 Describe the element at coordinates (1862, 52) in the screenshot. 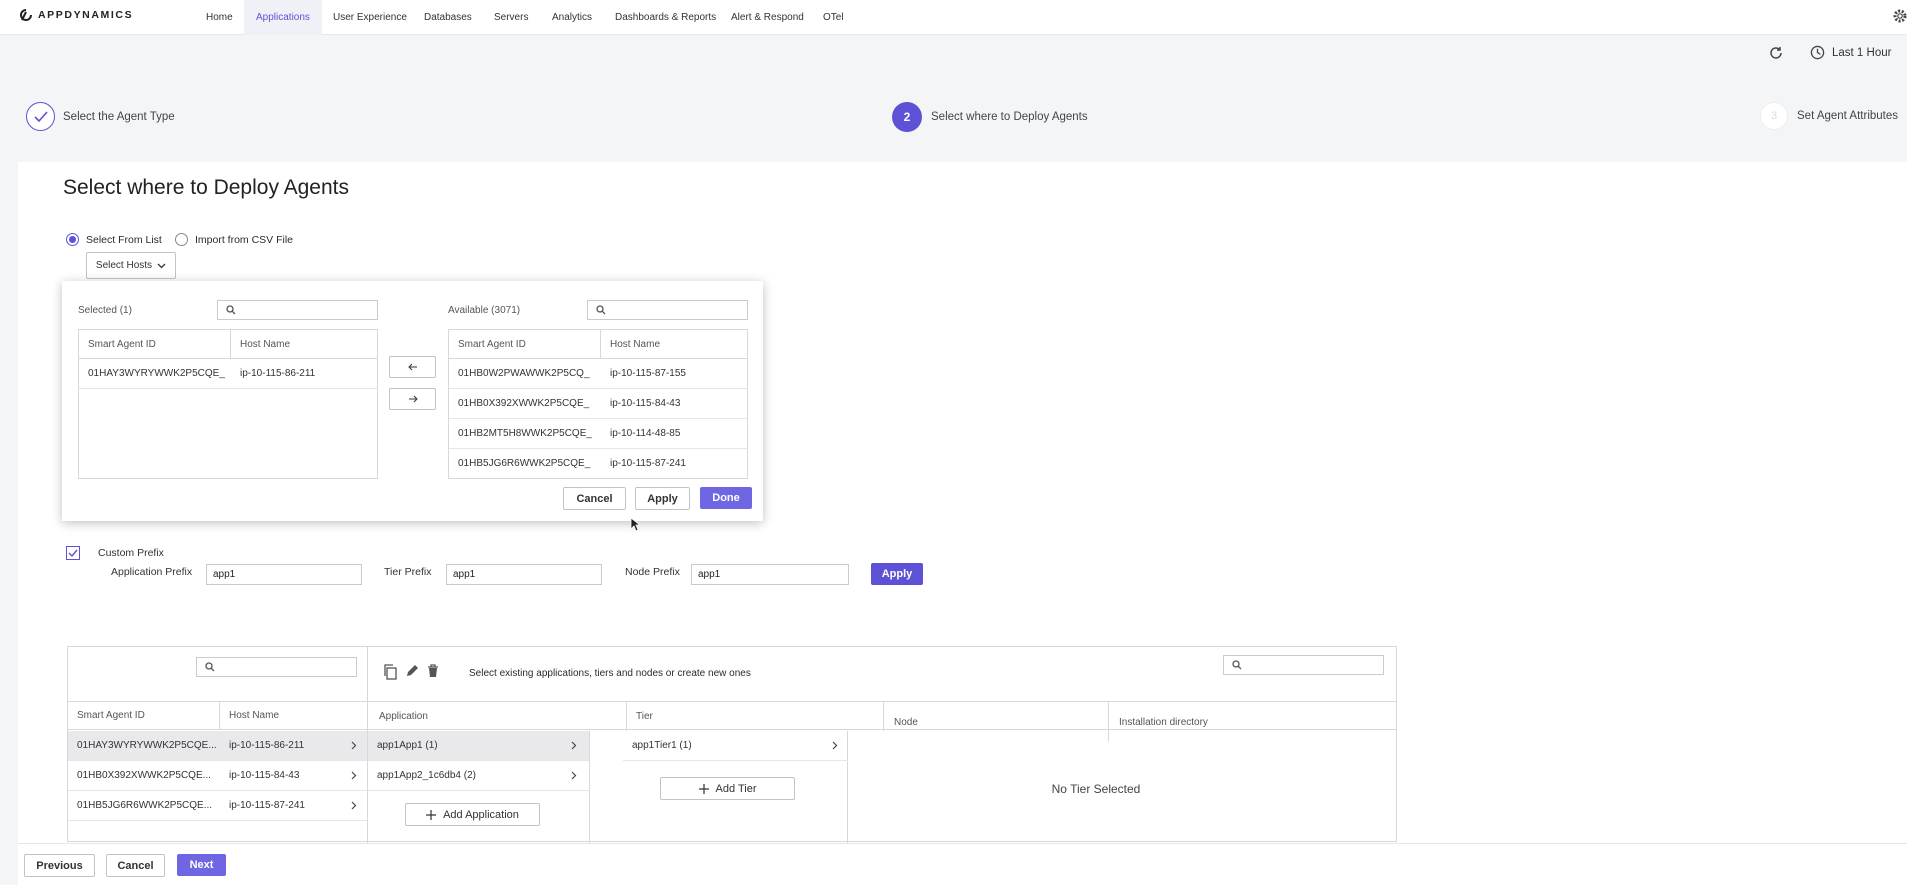

I see `time-range-label: Last 1 Hour` at that location.